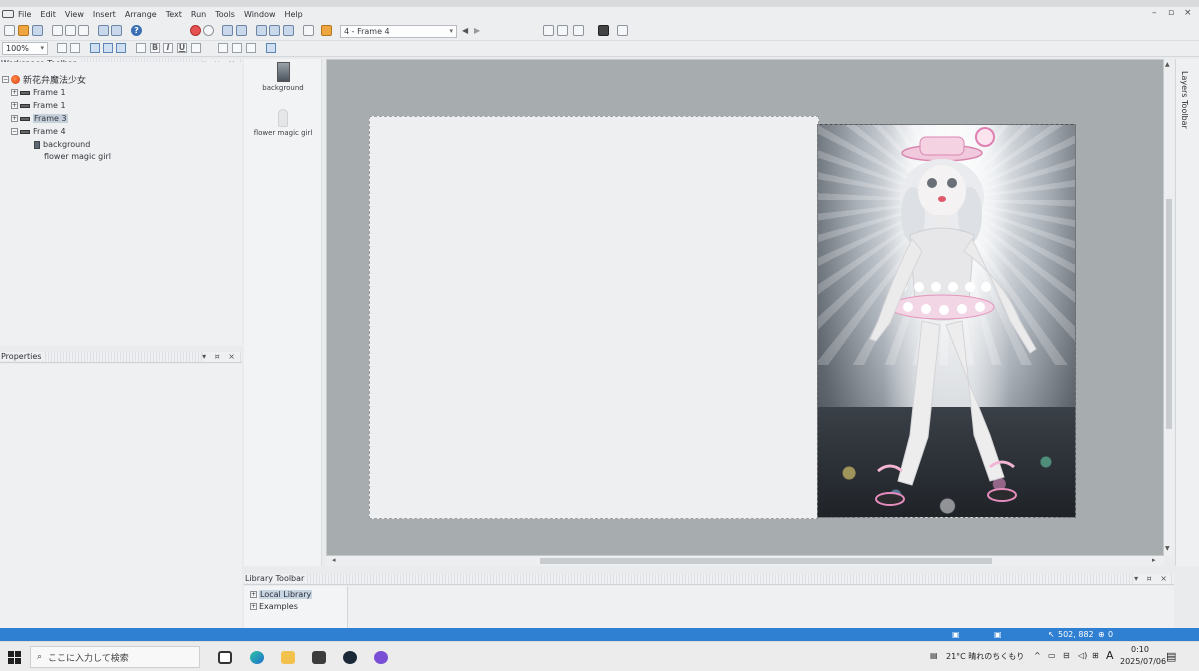 The width and height of the screenshot is (1199, 671). What do you see at coordinates (121, 48) in the screenshot?
I see `grid-icon` at bounding box center [121, 48].